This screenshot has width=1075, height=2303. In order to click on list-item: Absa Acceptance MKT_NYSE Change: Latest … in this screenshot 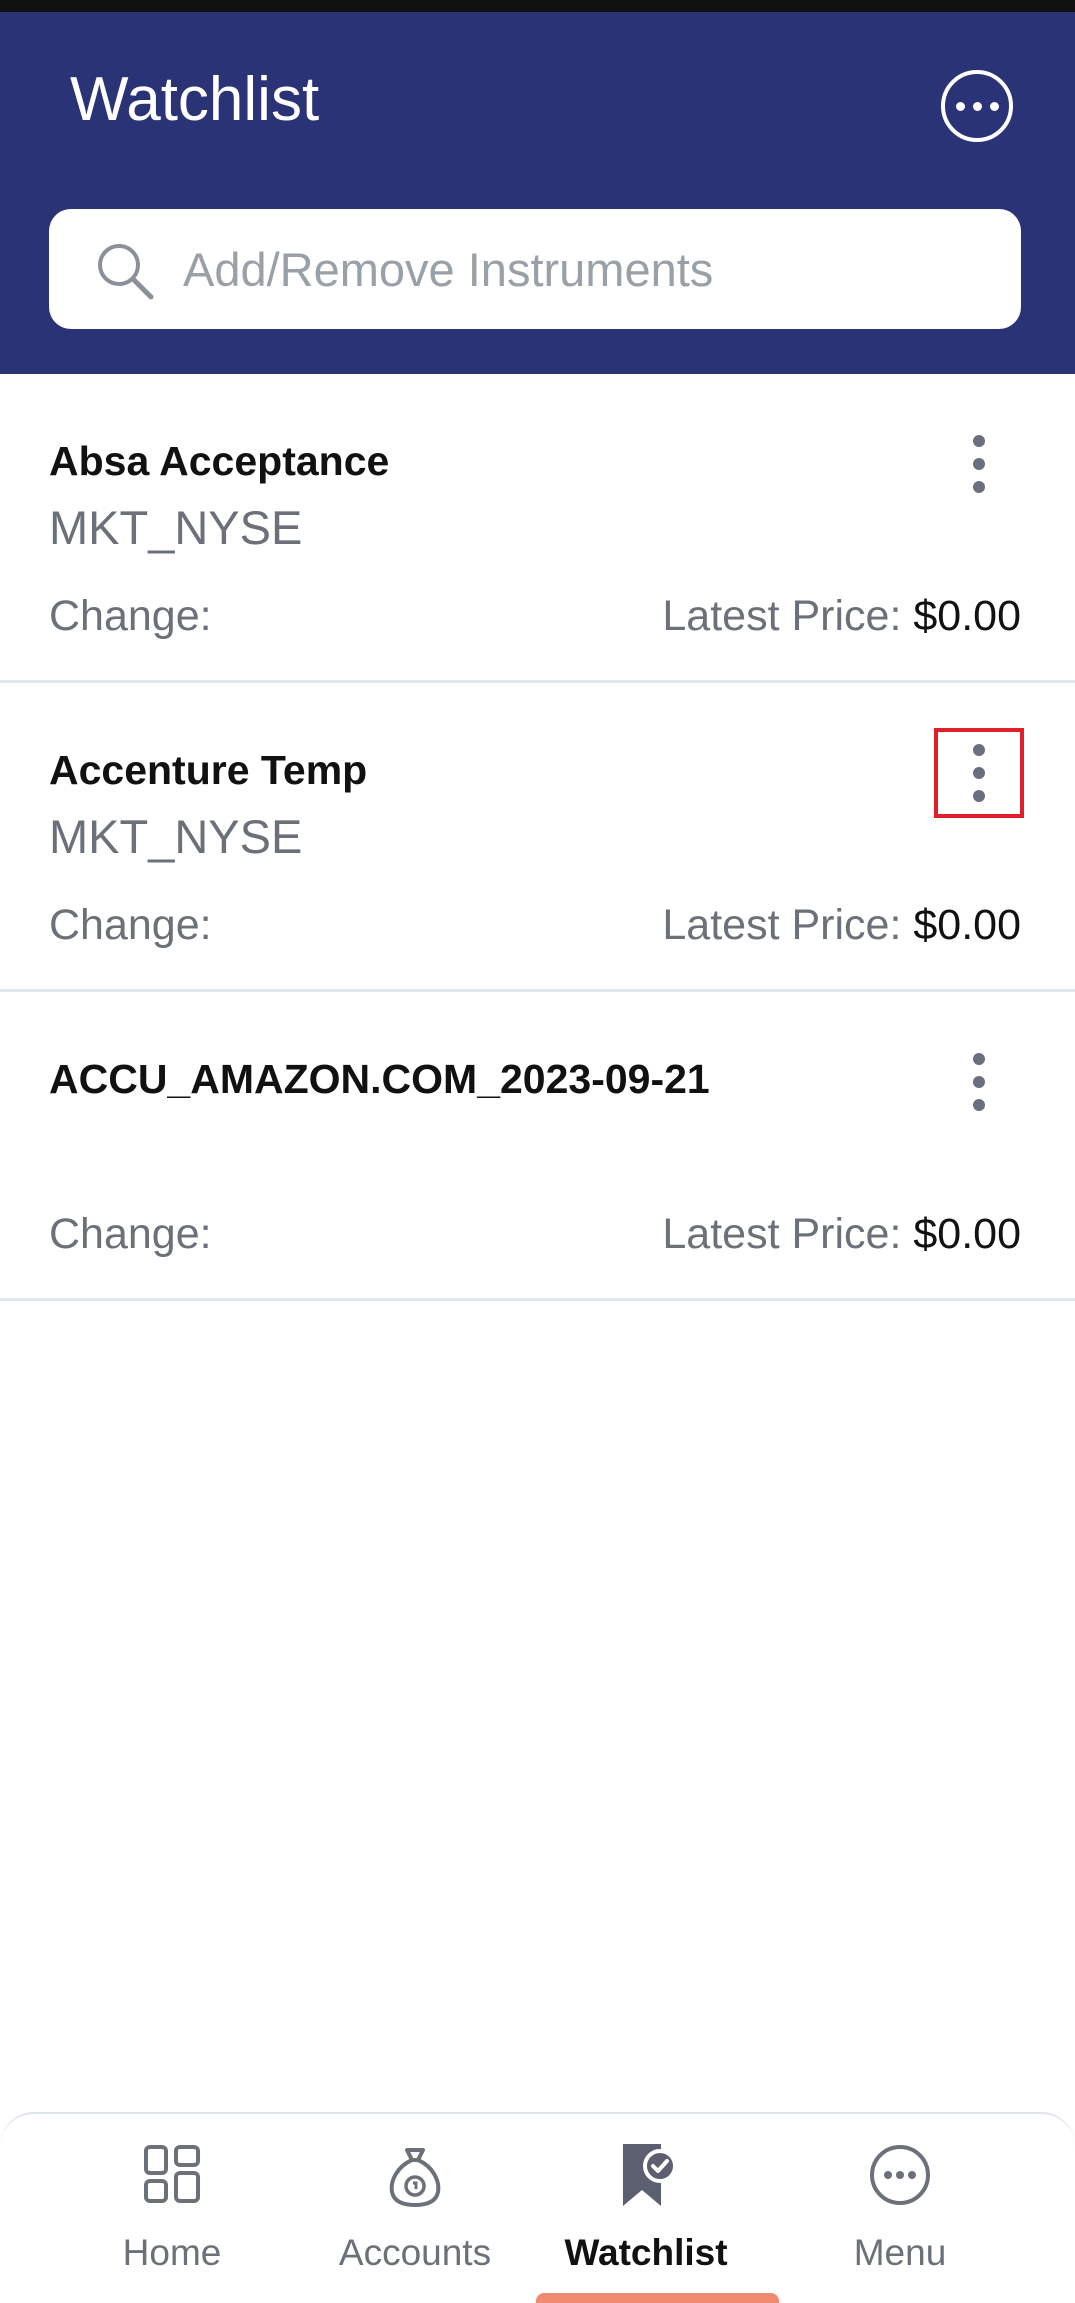, I will do `click(537, 528)`.